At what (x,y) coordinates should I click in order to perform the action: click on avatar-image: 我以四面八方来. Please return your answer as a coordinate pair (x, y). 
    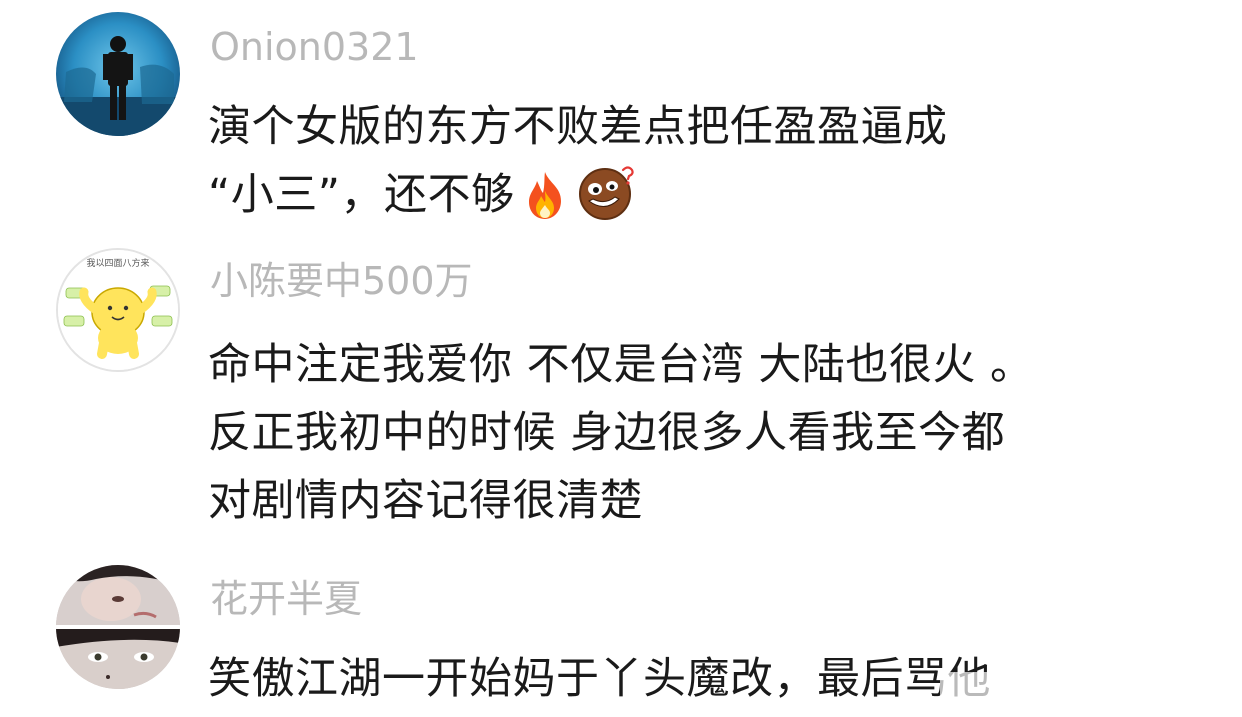
    Looking at the image, I should click on (118, 310).